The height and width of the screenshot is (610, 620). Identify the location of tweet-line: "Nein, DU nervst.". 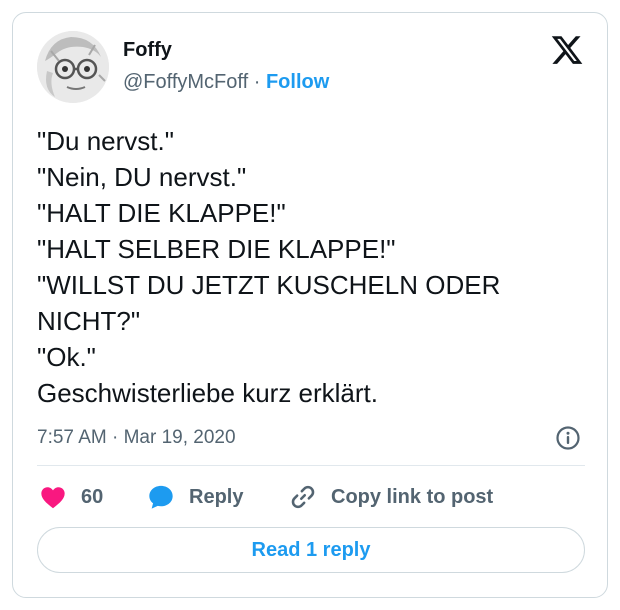
(142, 177).